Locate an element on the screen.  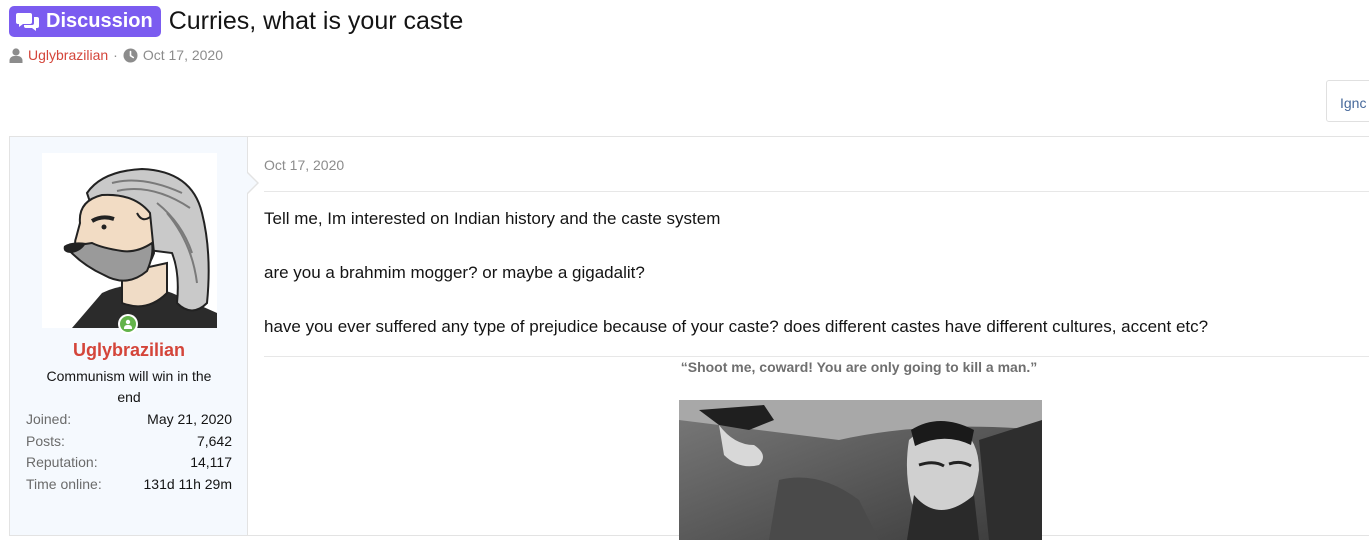
online-indicator is located at coordinates (128, 324).